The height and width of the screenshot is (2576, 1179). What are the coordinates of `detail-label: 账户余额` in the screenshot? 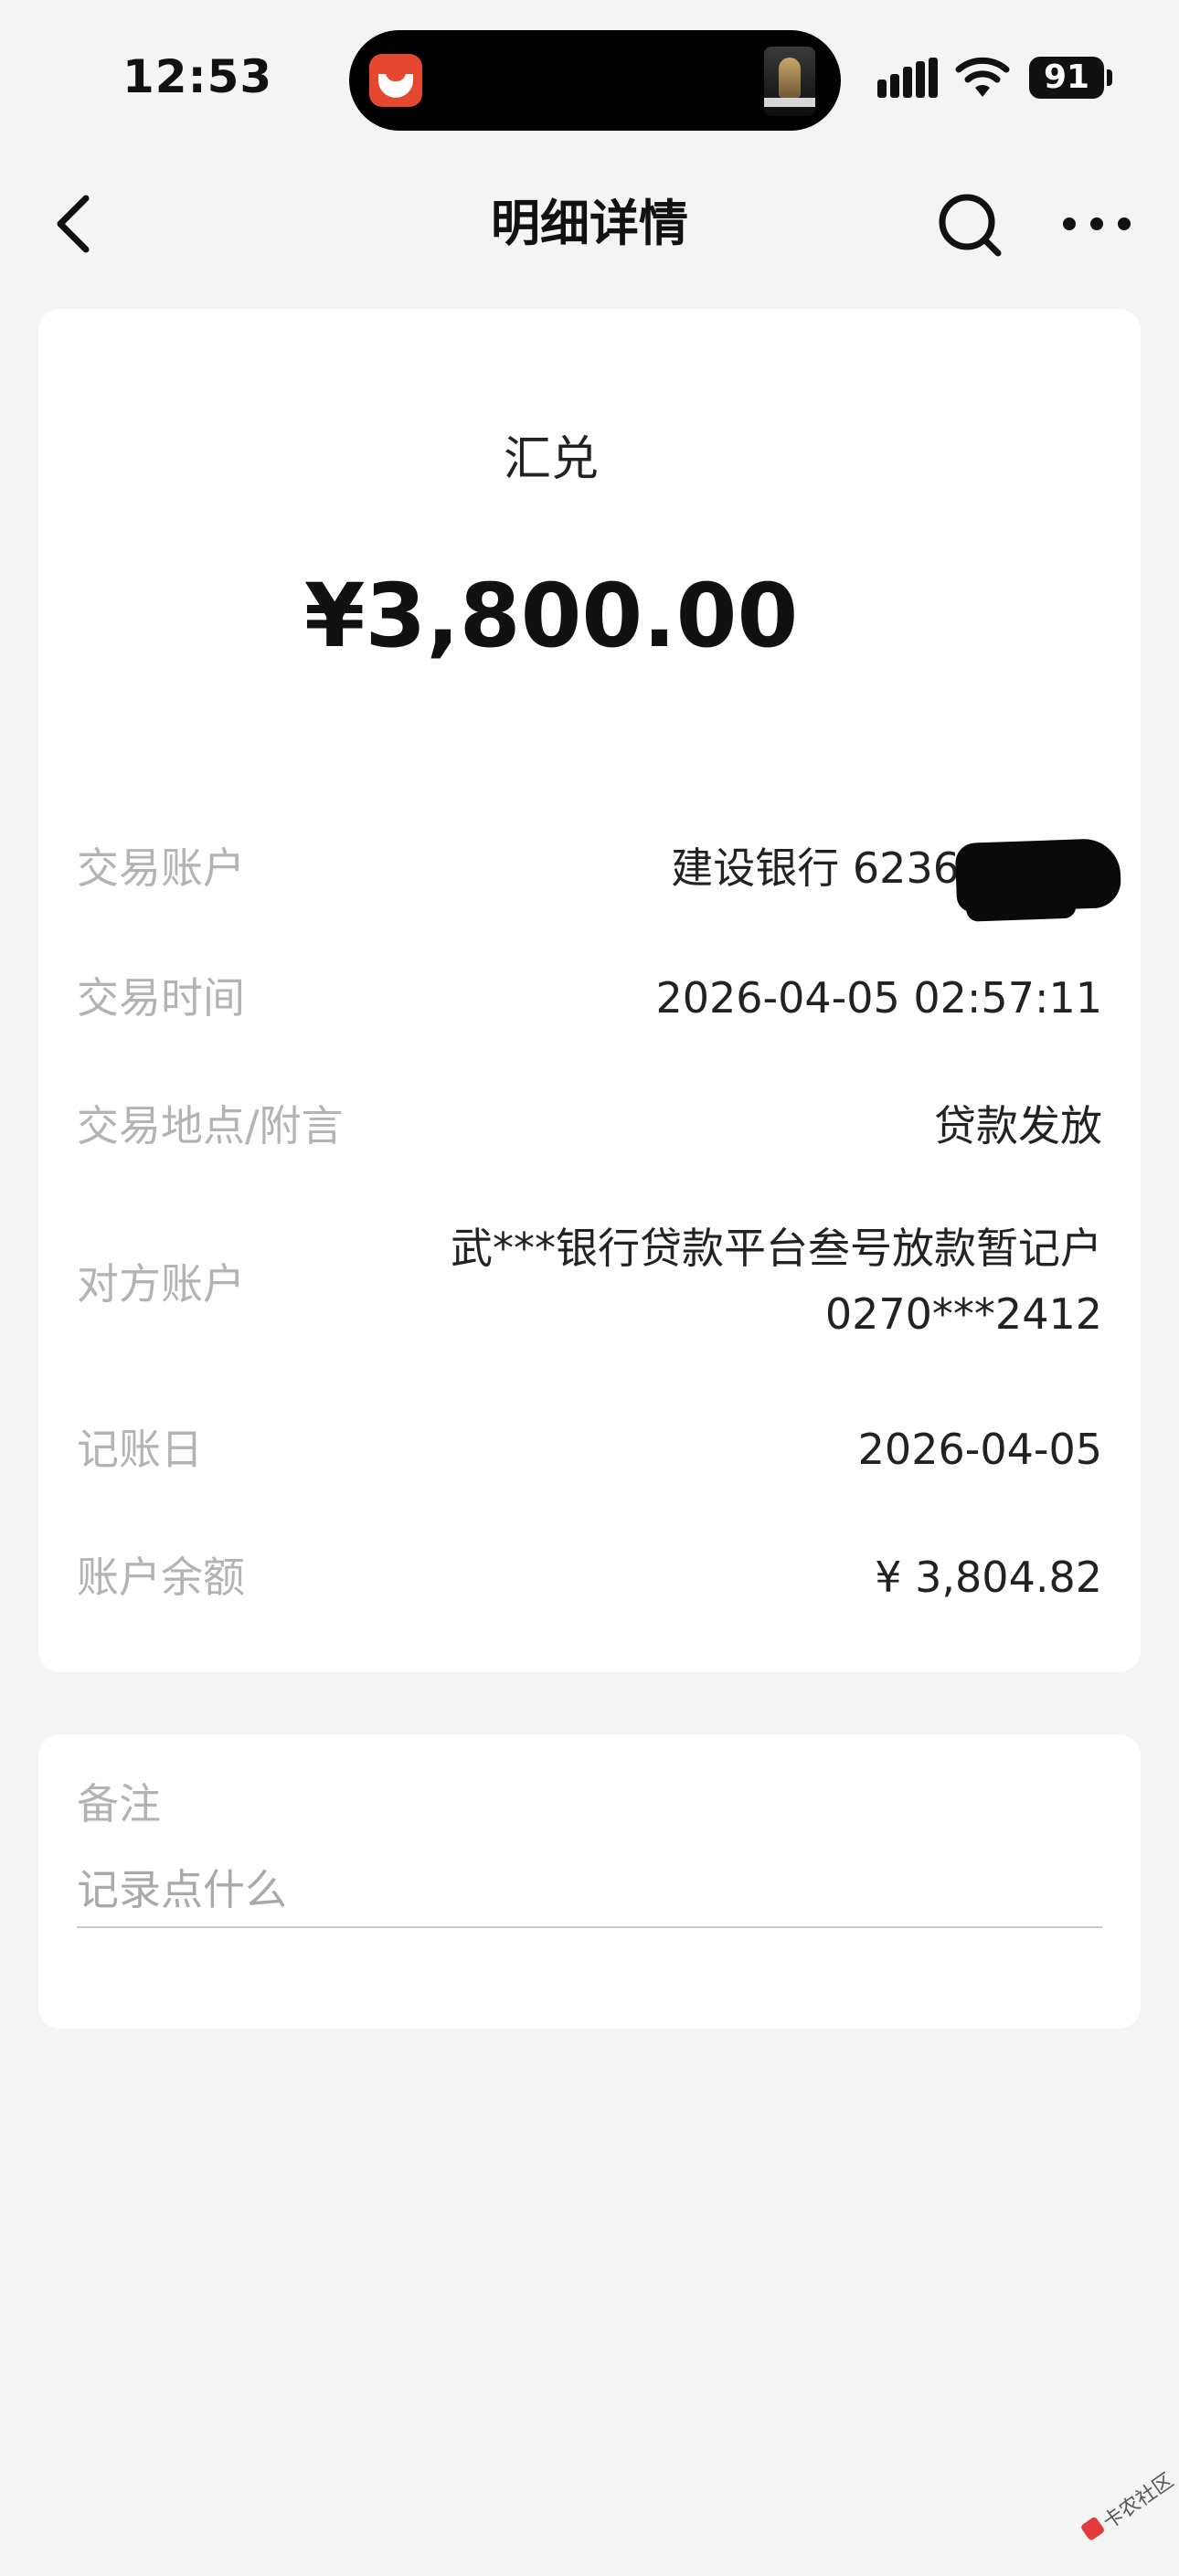 It's located at (161, 1577).